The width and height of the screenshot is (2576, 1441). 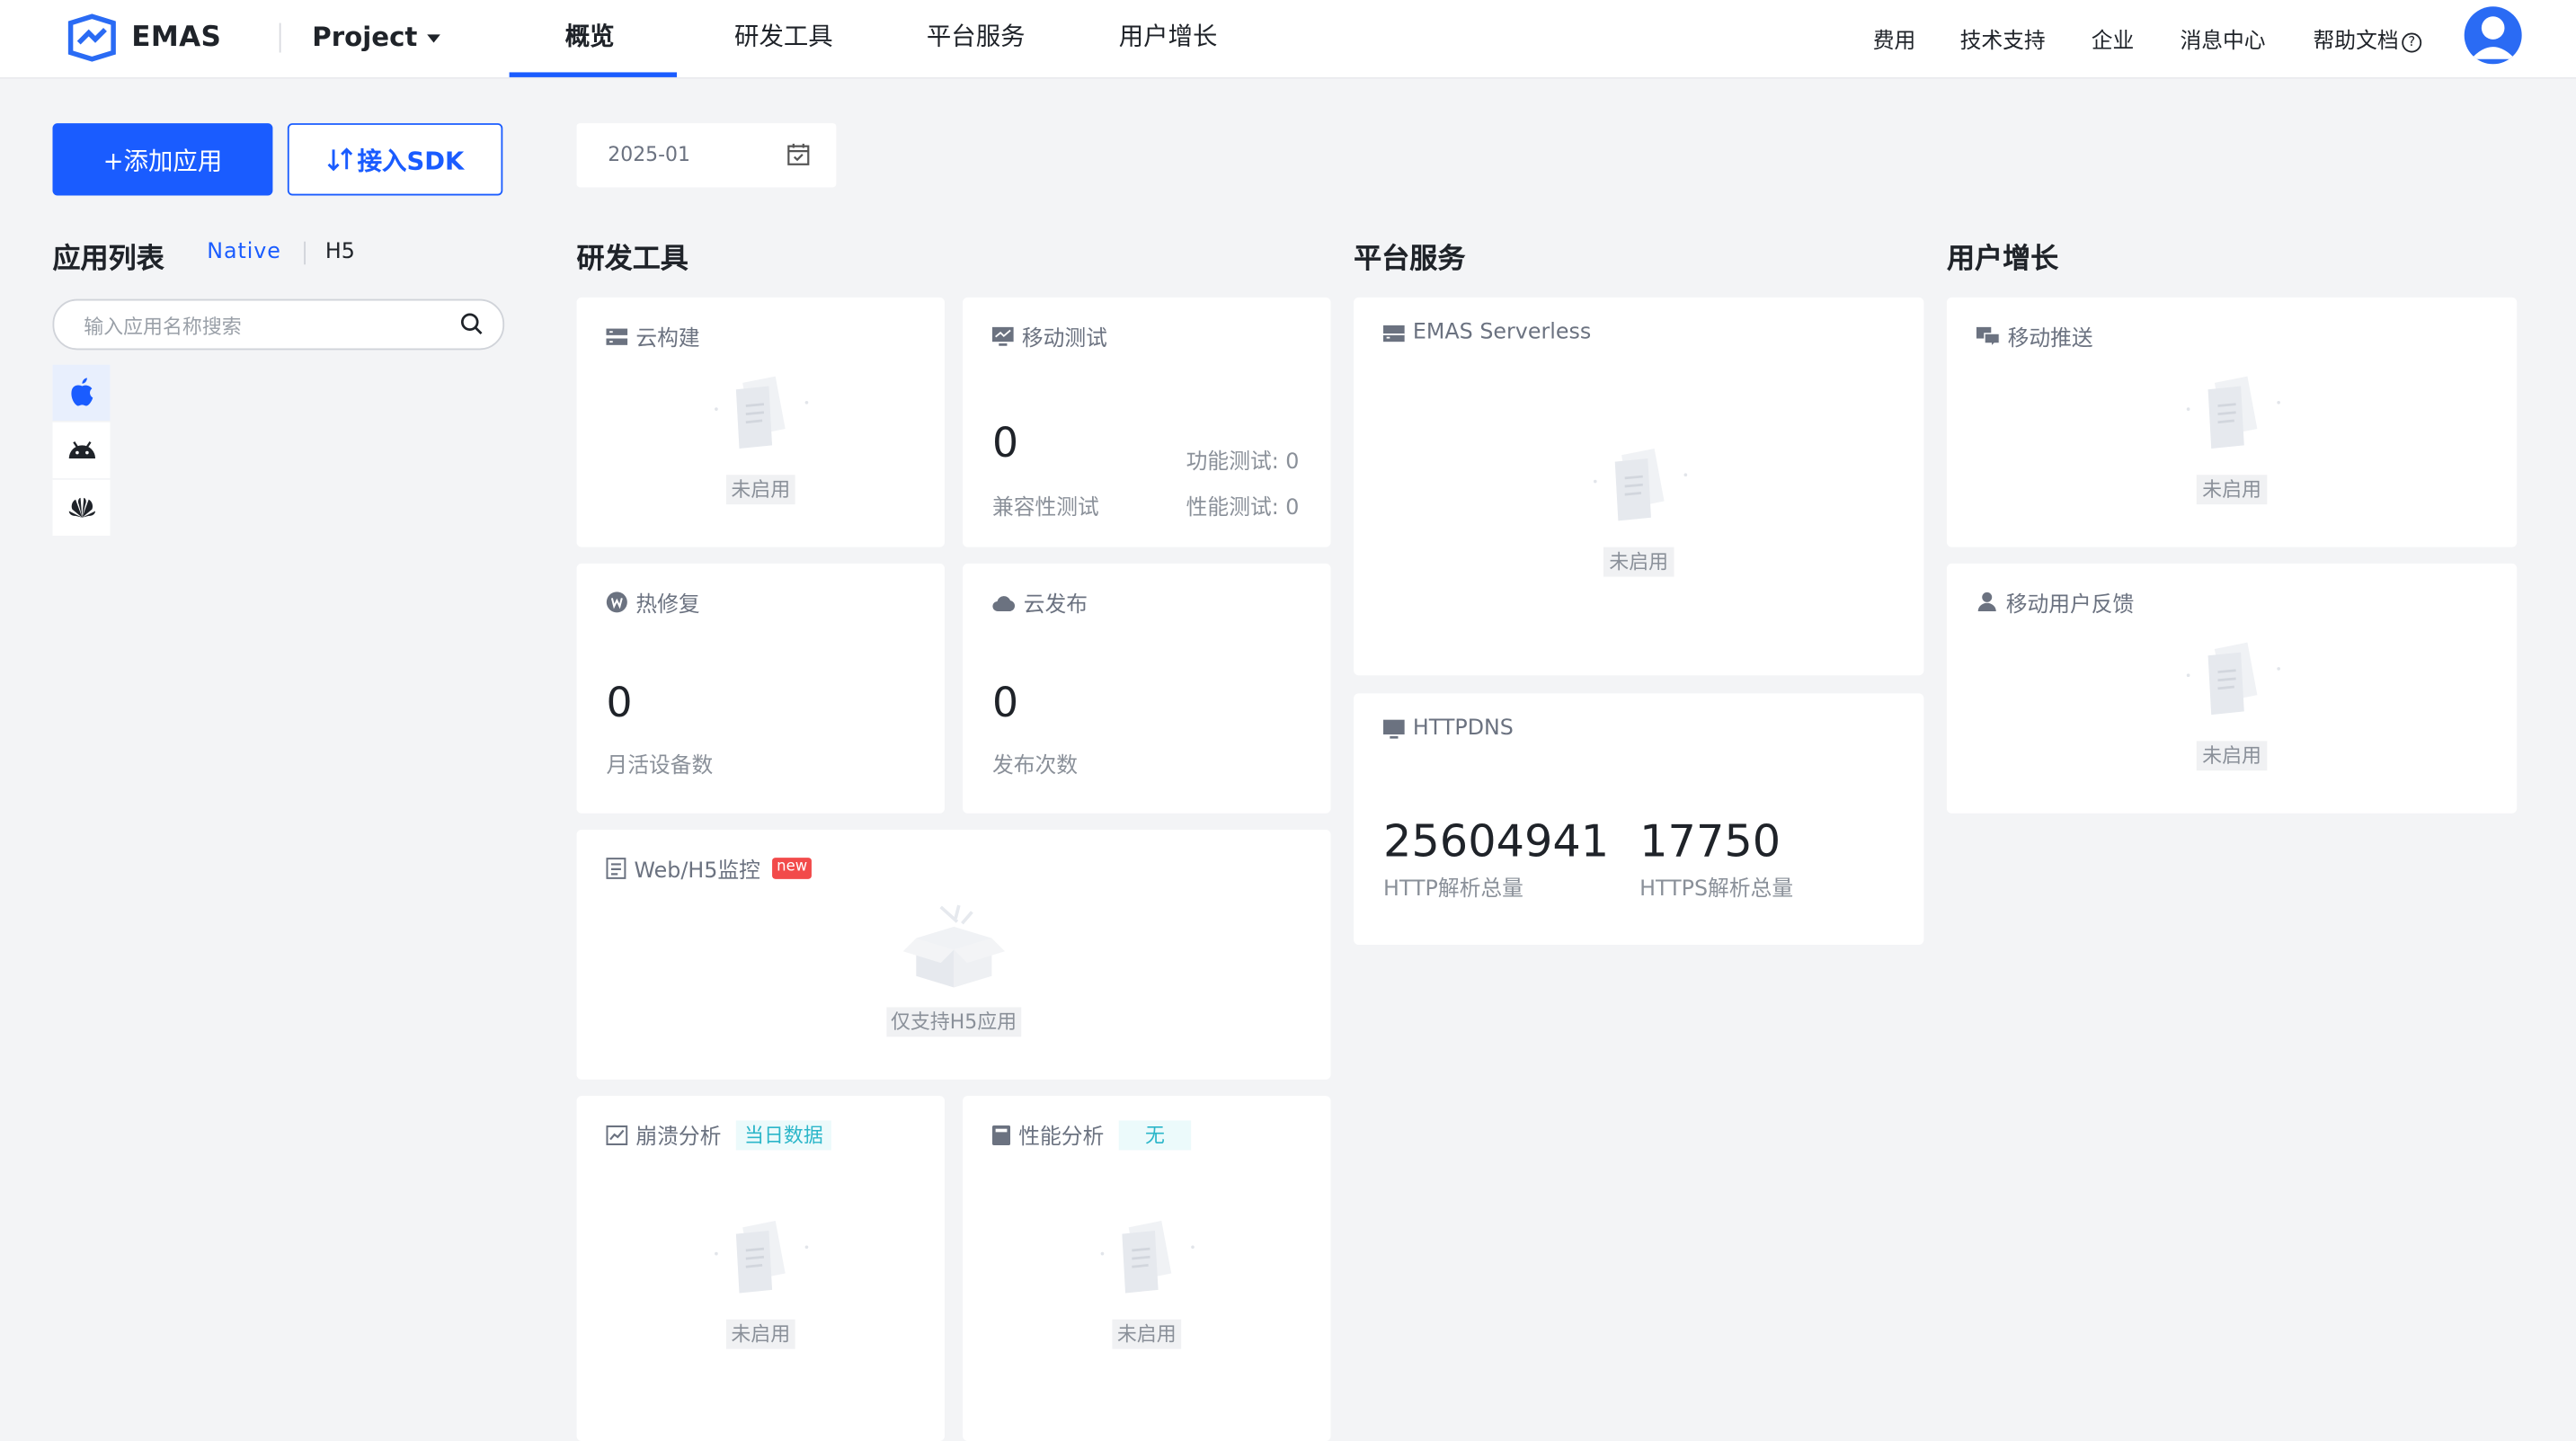 I want to click on book-icon, so click(x=1001, y=1135).